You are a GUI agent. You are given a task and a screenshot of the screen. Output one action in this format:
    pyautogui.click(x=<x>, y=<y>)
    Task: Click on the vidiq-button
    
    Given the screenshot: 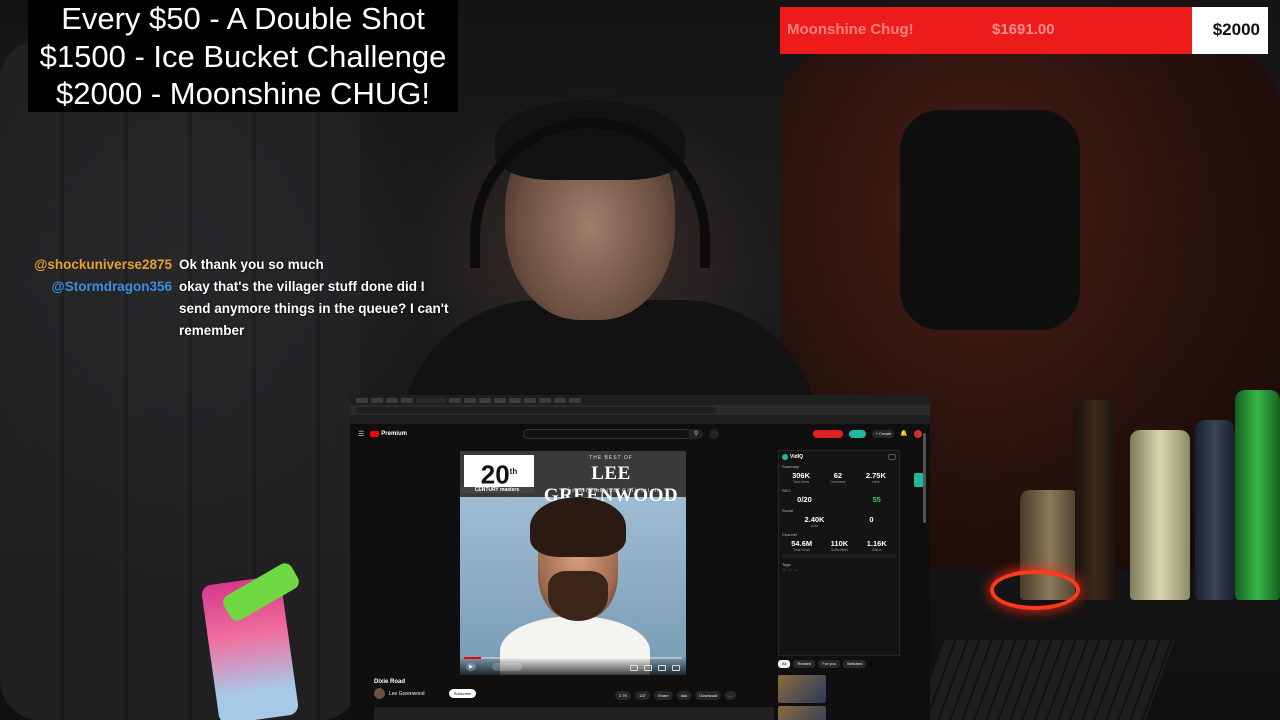 What is the action you would take?
    pyautogui.click(x=827, y=434)
    